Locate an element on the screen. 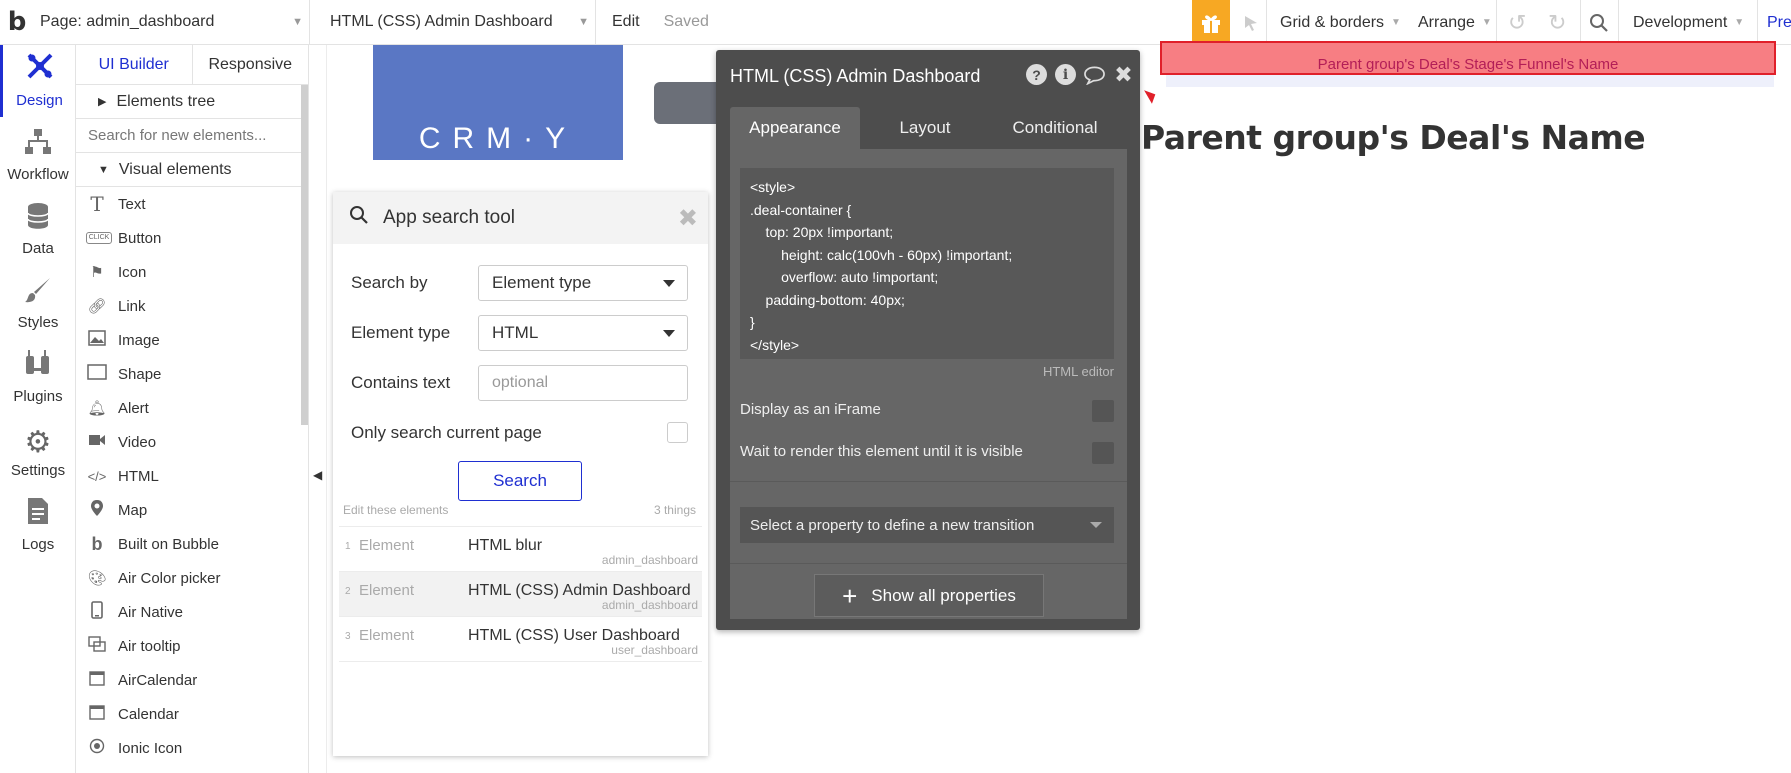  info-icon: i is located at coordinates (1065, 74).